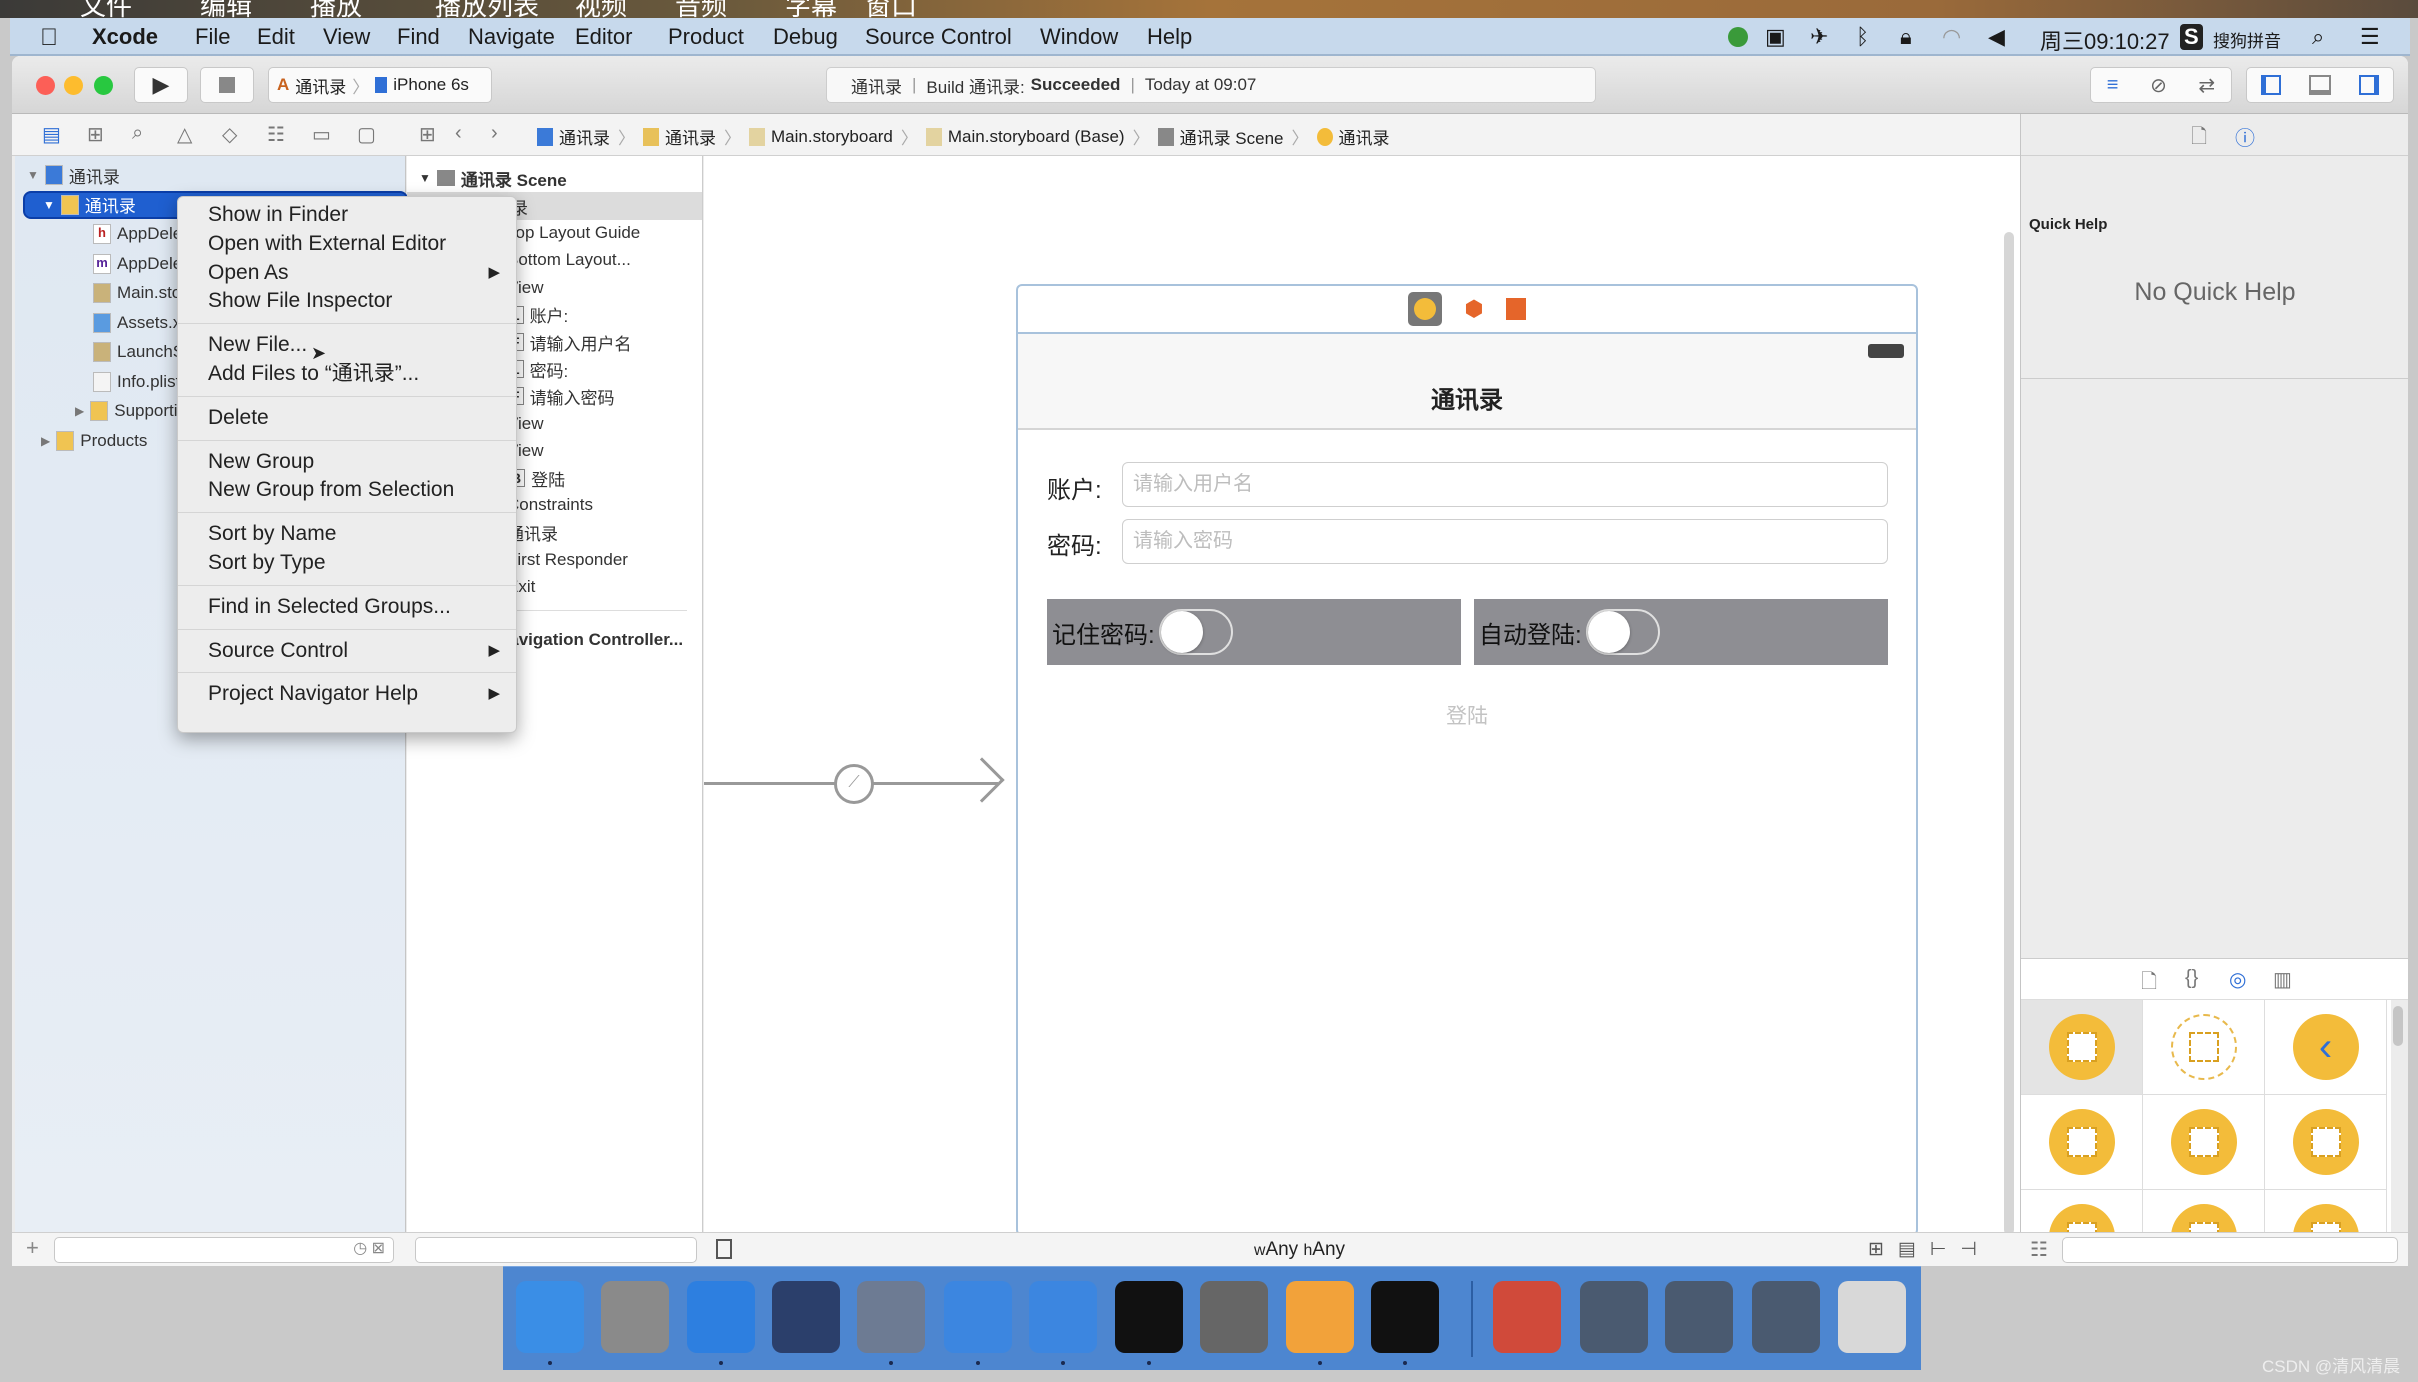  What do you see at coordinates (1622, 632) in the screenshot?
I see `auto-login-switch` at bounding box center [1622, 632].